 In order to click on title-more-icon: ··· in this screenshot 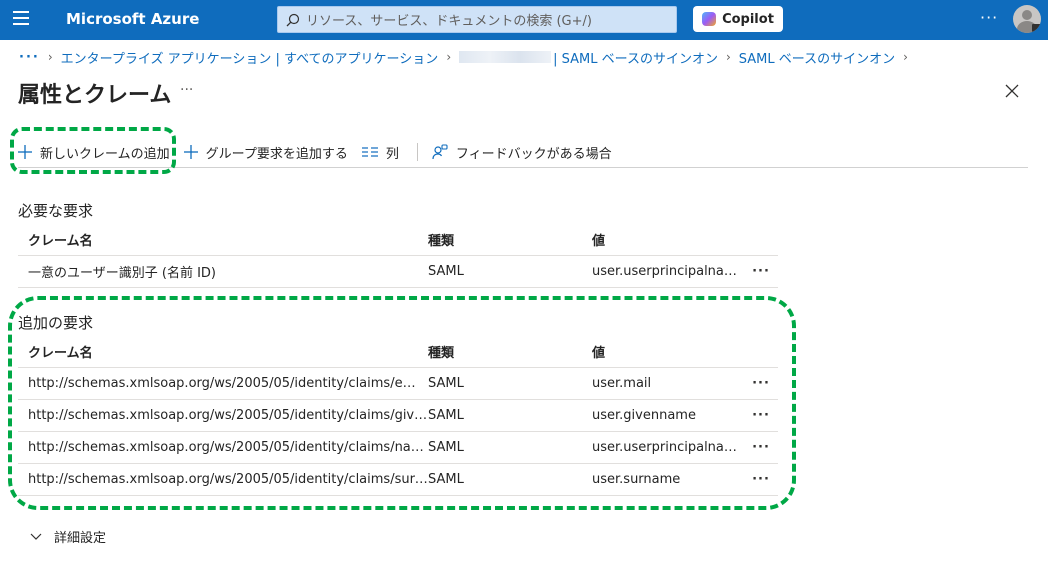, I will do `click(186, 90)`.